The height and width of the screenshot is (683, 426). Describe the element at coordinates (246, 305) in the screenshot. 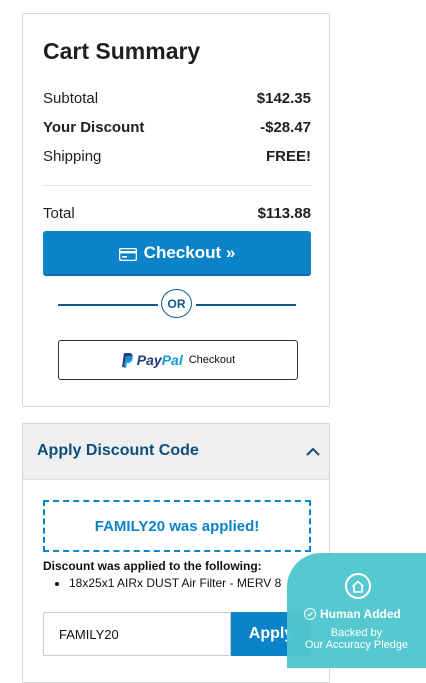

I see `or-line-right` at that location.